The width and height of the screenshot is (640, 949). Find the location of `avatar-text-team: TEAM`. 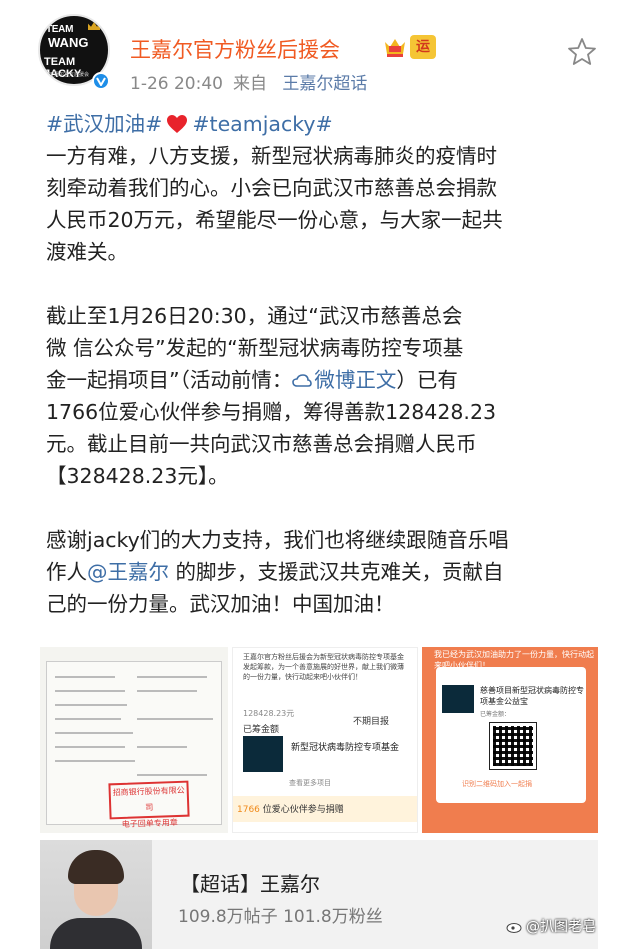

avatar-text-team: TEAM is located at coordinates (60, 29).